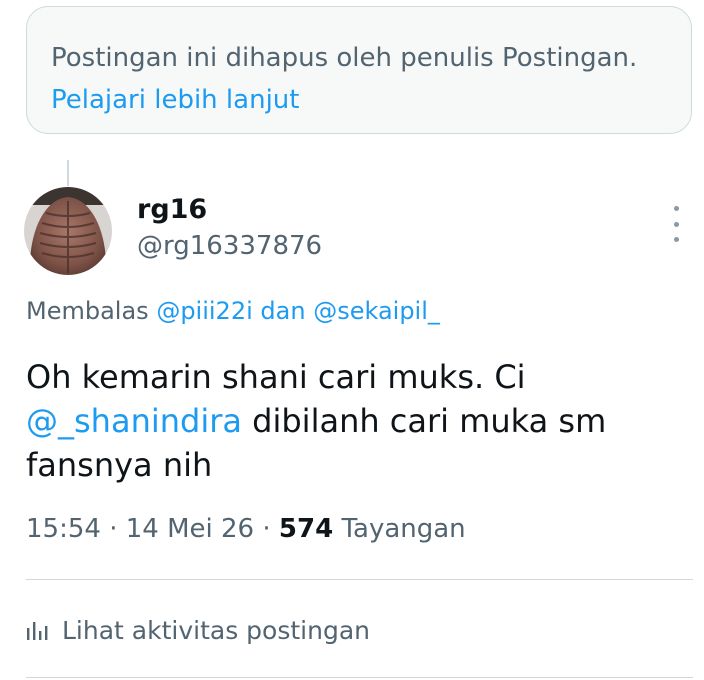  What do you see at coordinates (229, 246) in the screenshot?
I see `author-handle: @rg16337876` at bounding box center [229, 246].